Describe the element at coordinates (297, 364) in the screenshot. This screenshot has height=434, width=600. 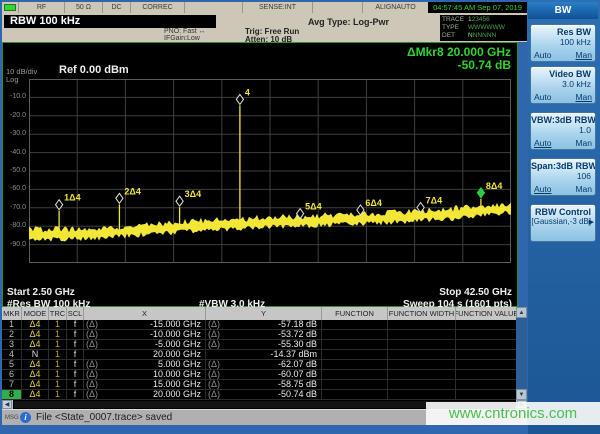
I see `y-value: -62.07 dB` at that location.